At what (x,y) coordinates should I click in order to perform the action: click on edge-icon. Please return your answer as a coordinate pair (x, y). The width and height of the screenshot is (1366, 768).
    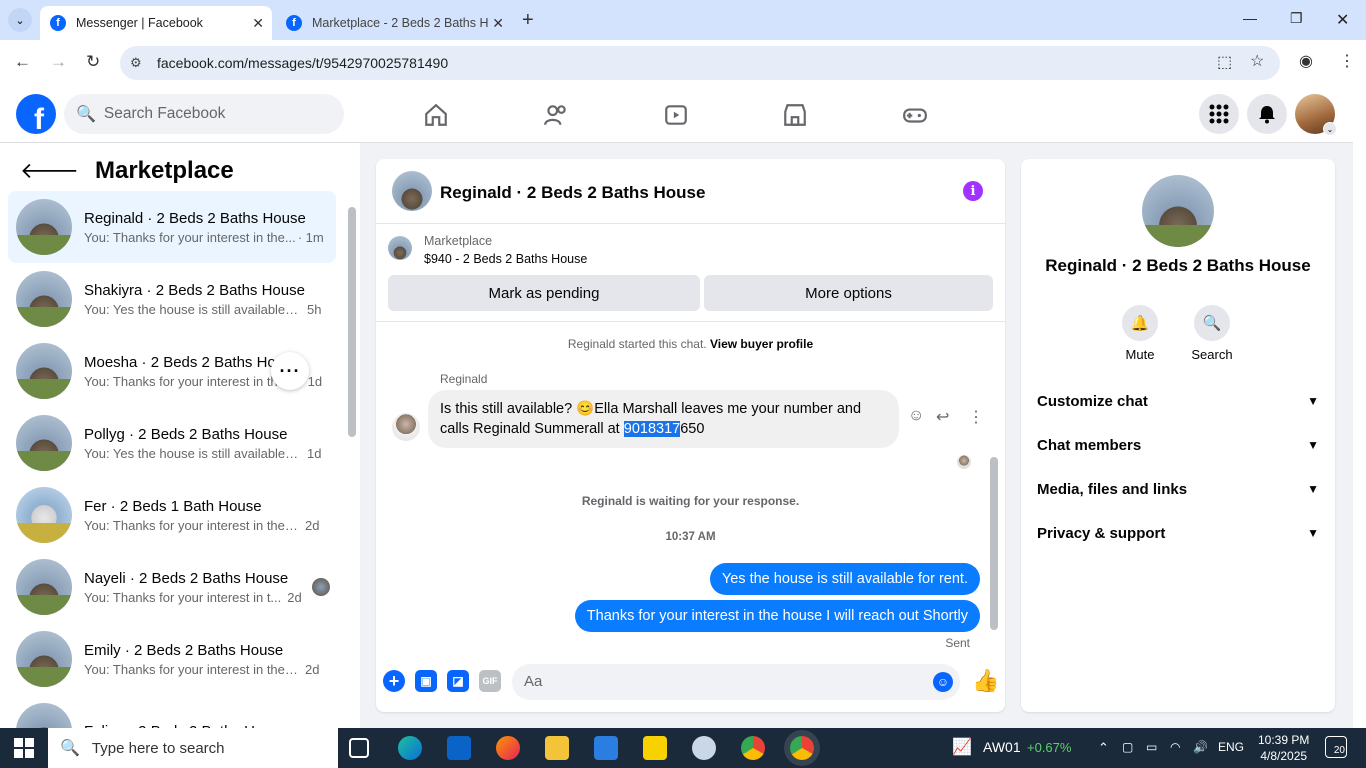
    Looking at the image, I should click on (410, 748).